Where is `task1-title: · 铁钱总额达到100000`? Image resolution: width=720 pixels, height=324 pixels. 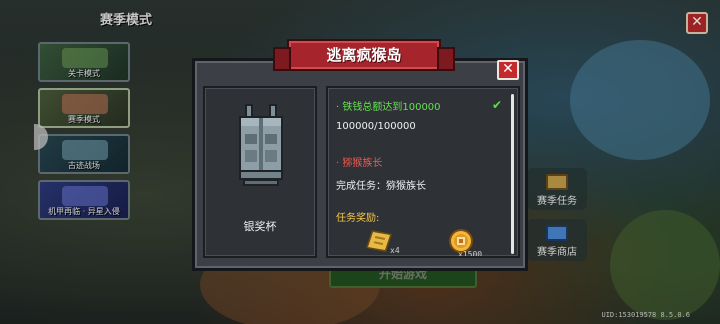
task1-title: · 铁钱总额达到100000 is located at coordinates (388, 107).